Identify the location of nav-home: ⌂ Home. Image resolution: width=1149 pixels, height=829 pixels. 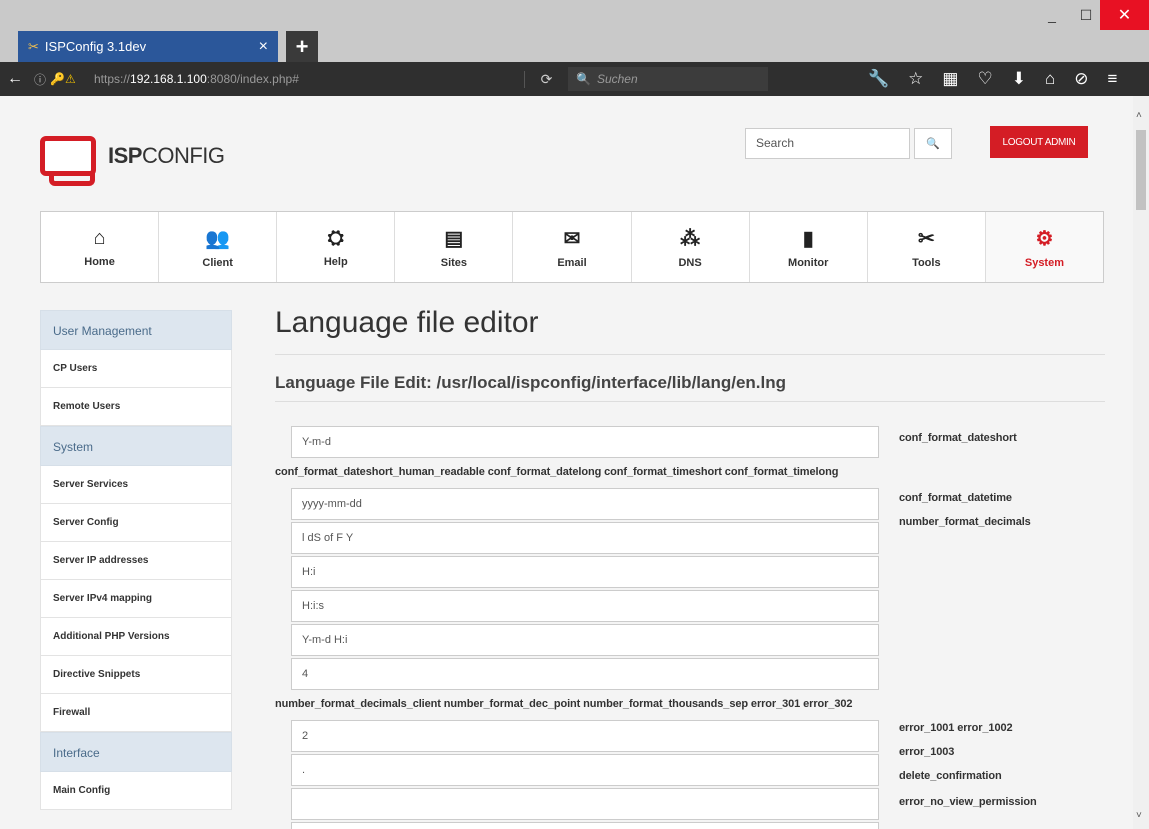
(100, 247).